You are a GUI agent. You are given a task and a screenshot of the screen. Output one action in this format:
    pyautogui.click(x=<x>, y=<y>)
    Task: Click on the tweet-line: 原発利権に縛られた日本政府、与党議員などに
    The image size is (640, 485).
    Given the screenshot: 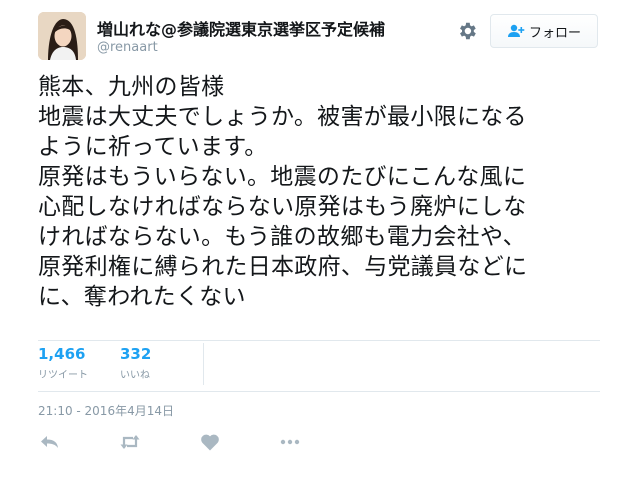 What is the action you would take?
    pyautogui.click(x=283, y=267)
    